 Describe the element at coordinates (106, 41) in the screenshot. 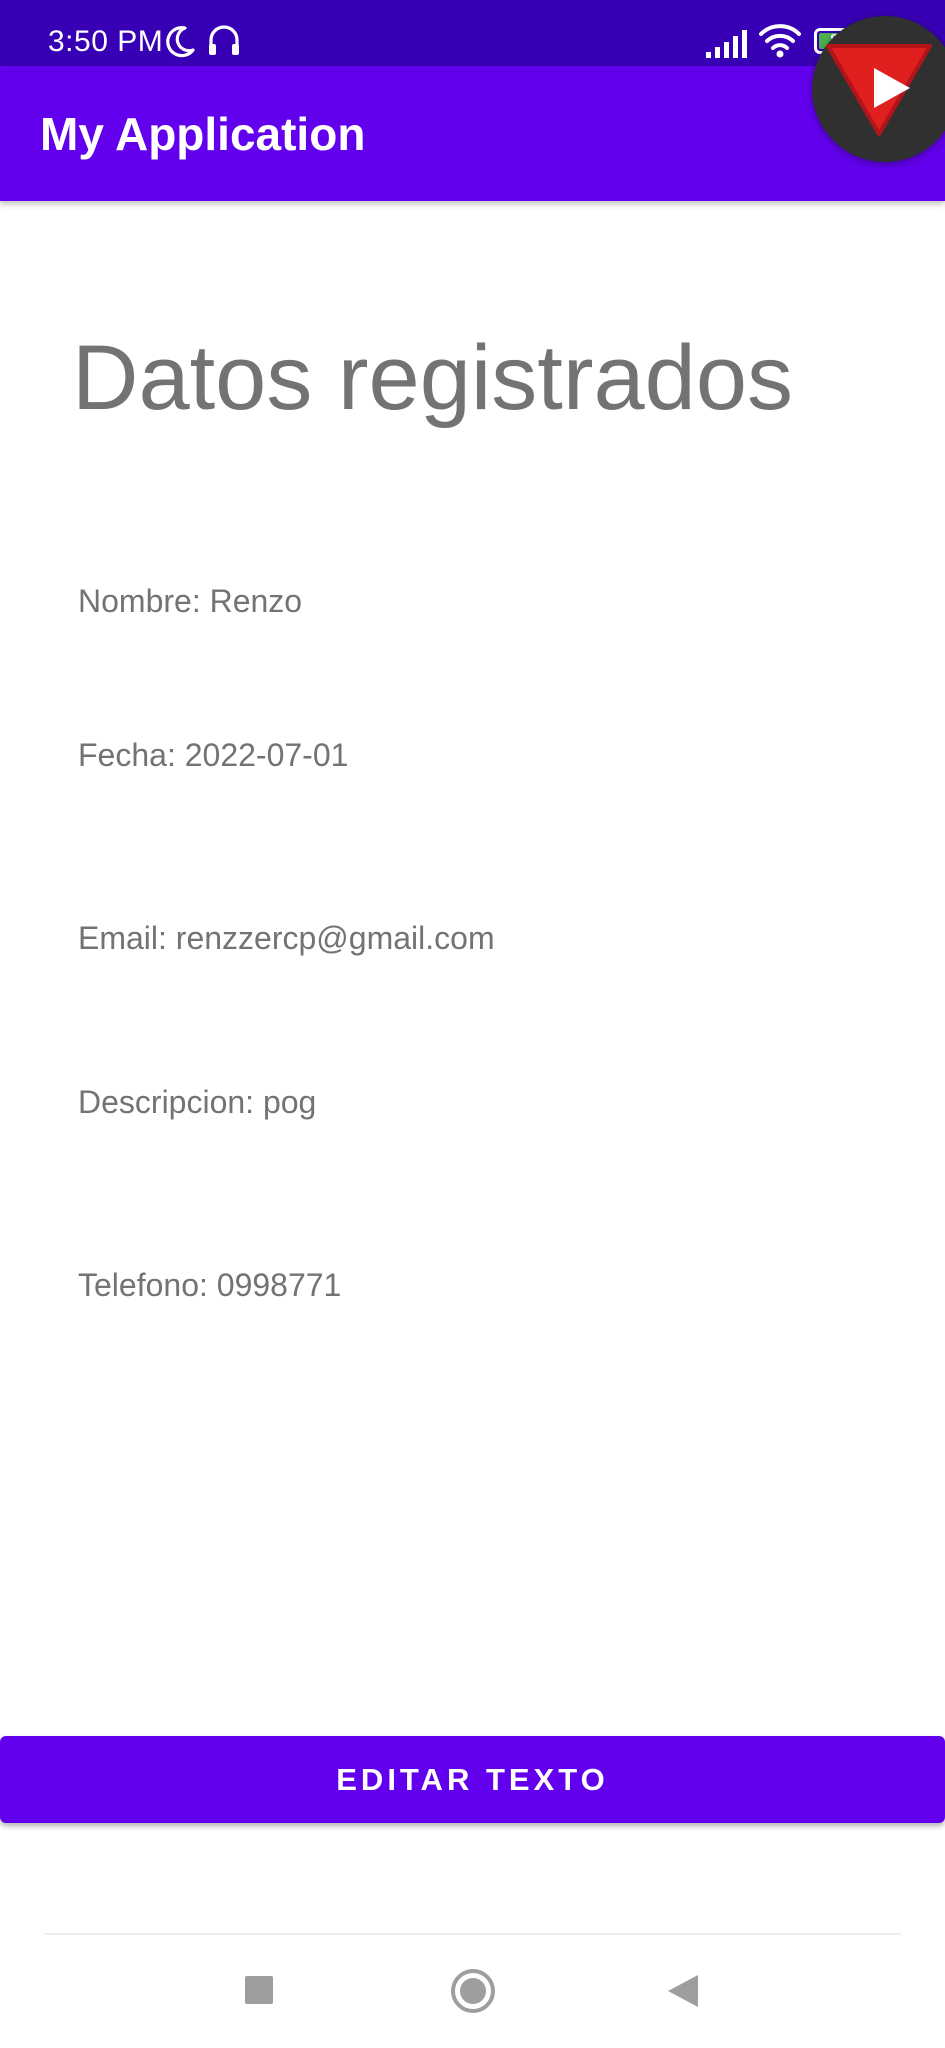

I see `status-time: 3:50 PM` at that location.